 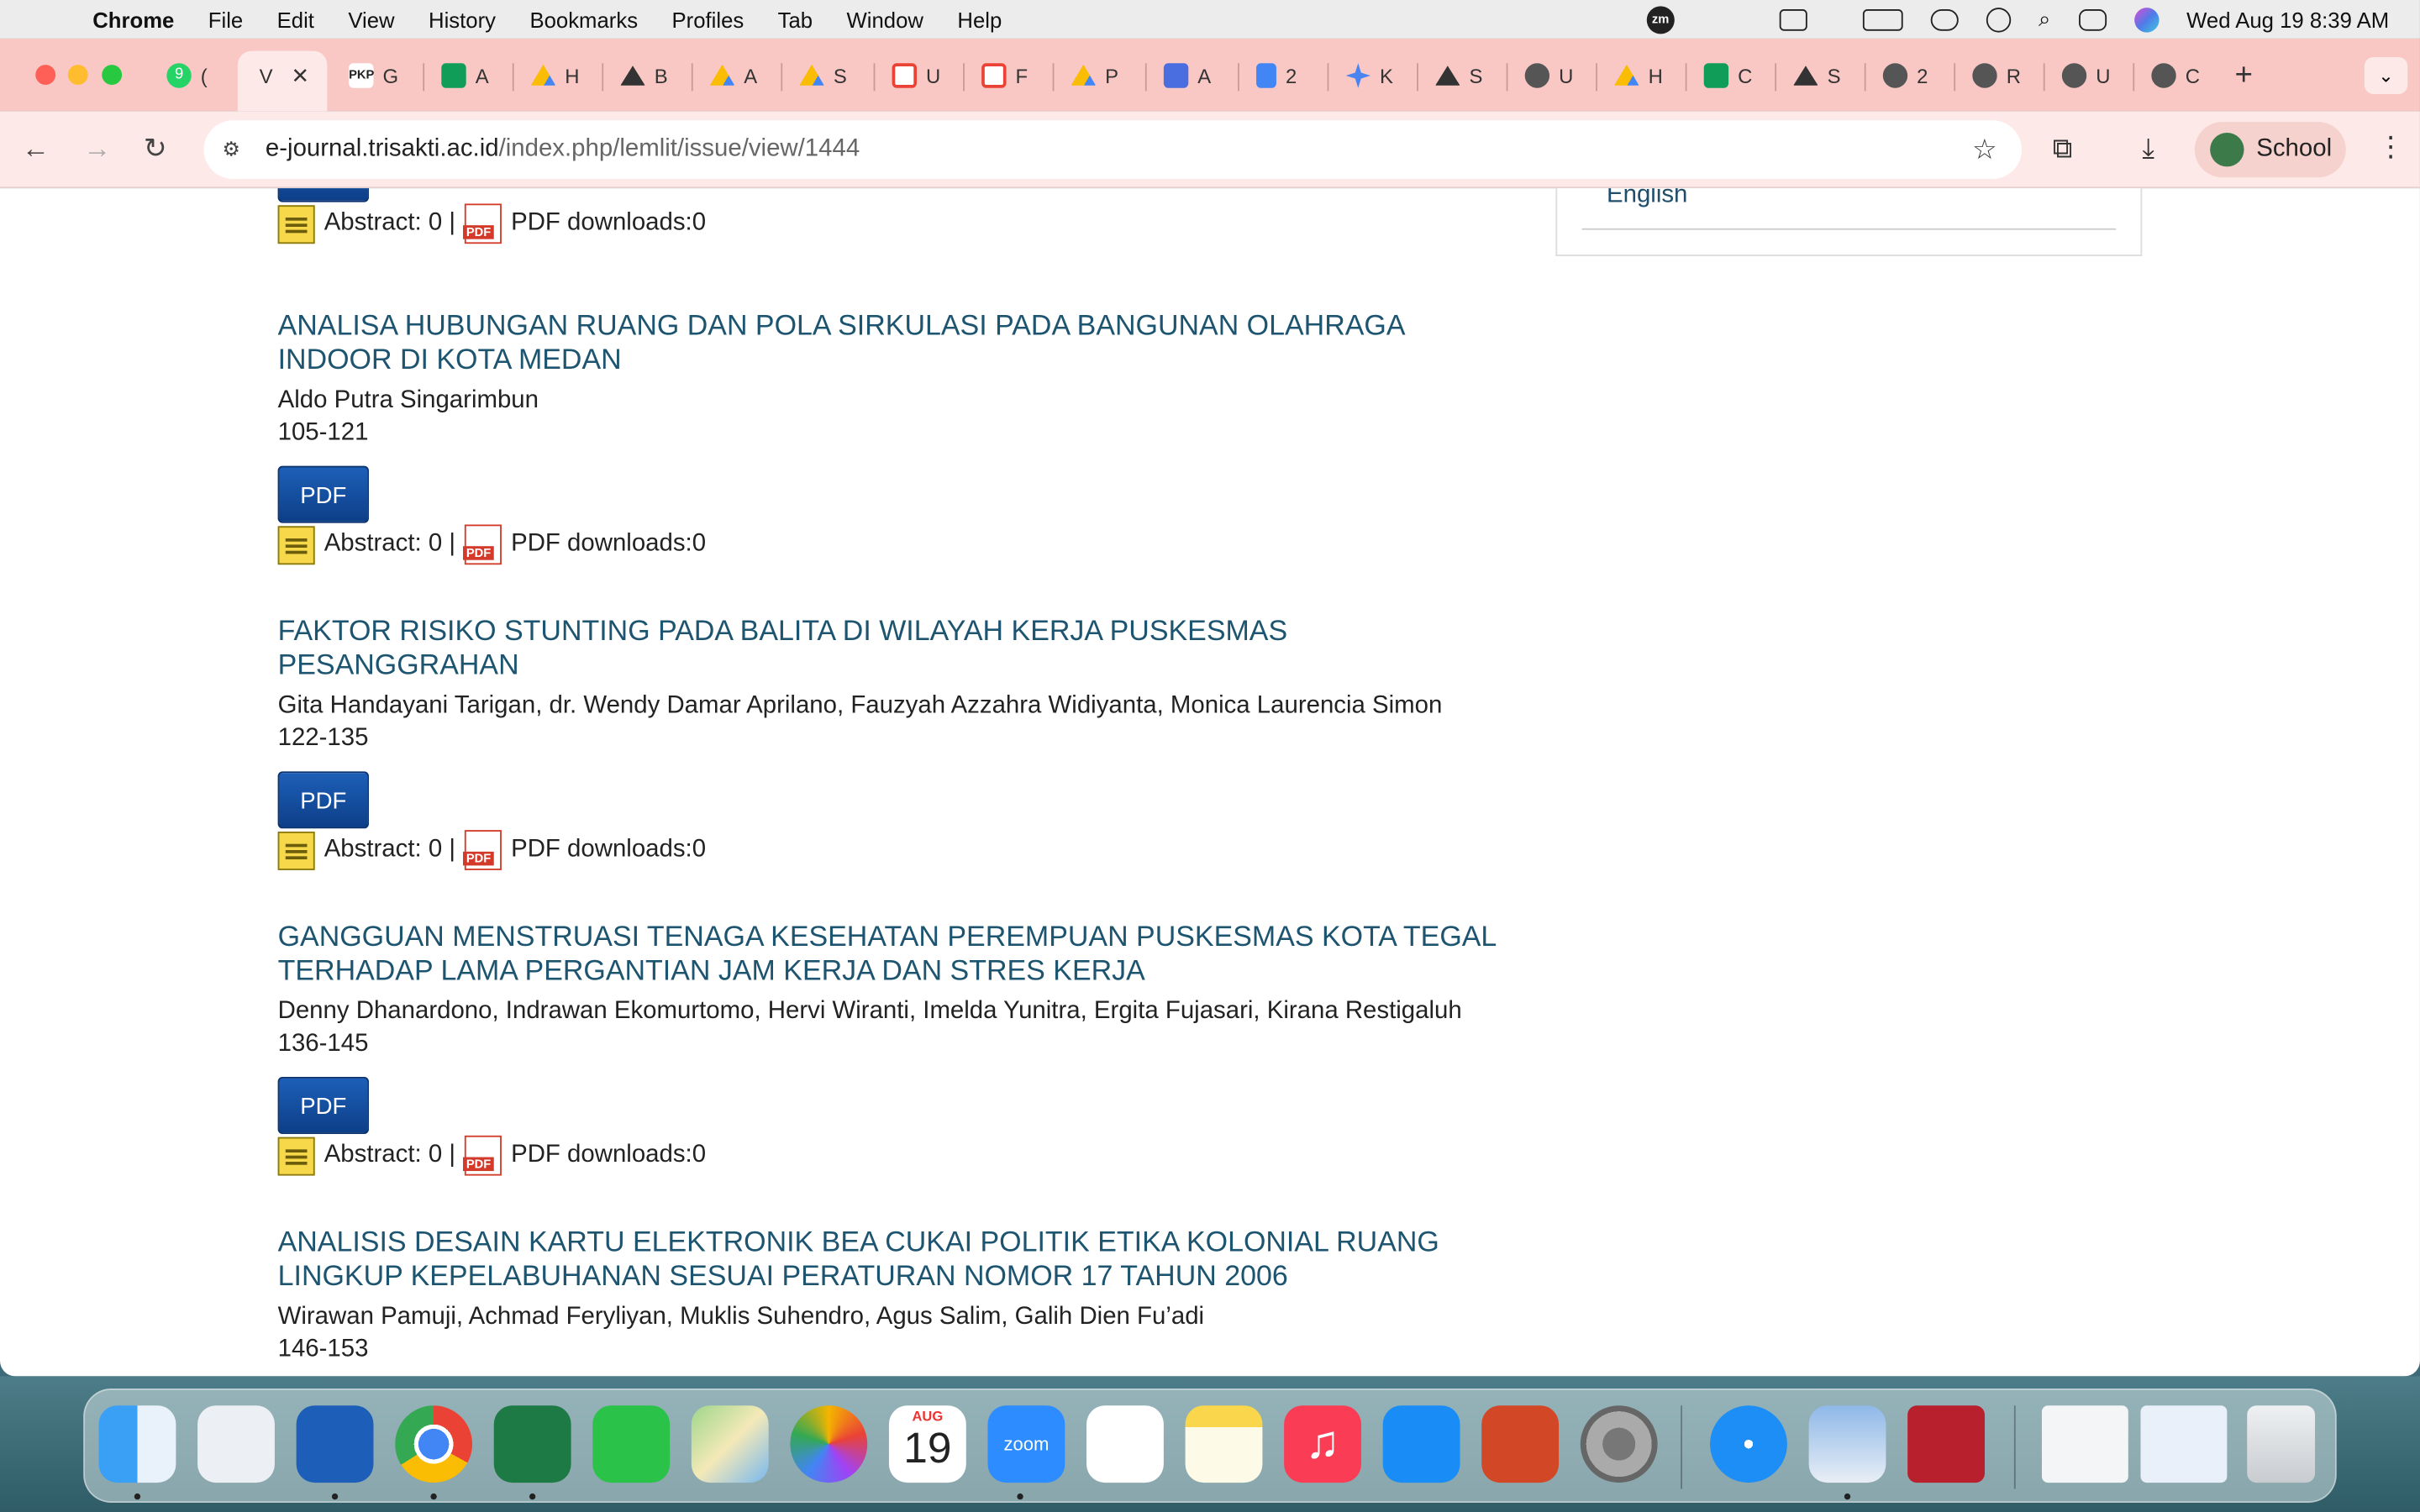 What do you see at coordinates (795, 19) in the screenshot?
I see `menu-tab: Tab` at bounding box center [795, 19].